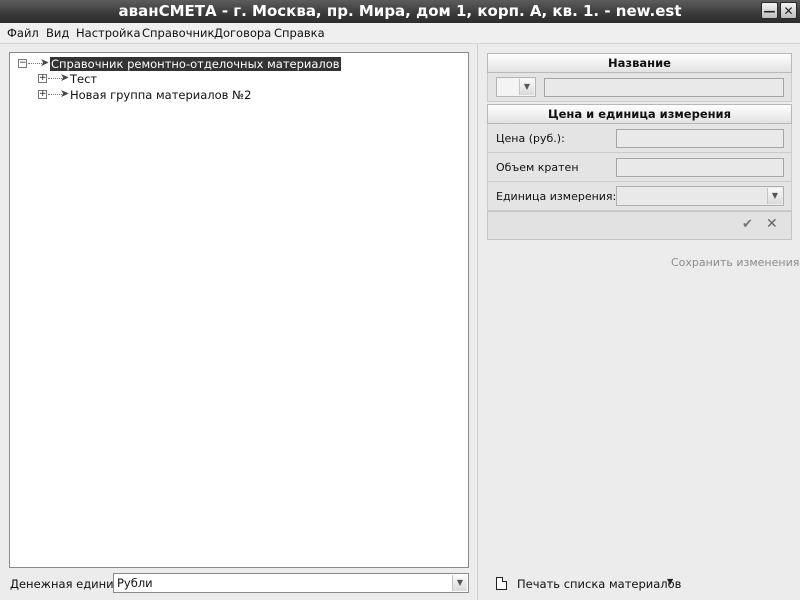 The height and width of the screenshot is (600, 800). Describe the element at coordinates (57, 33) in the screenshot. I see `menu-view: Вид` at that location.